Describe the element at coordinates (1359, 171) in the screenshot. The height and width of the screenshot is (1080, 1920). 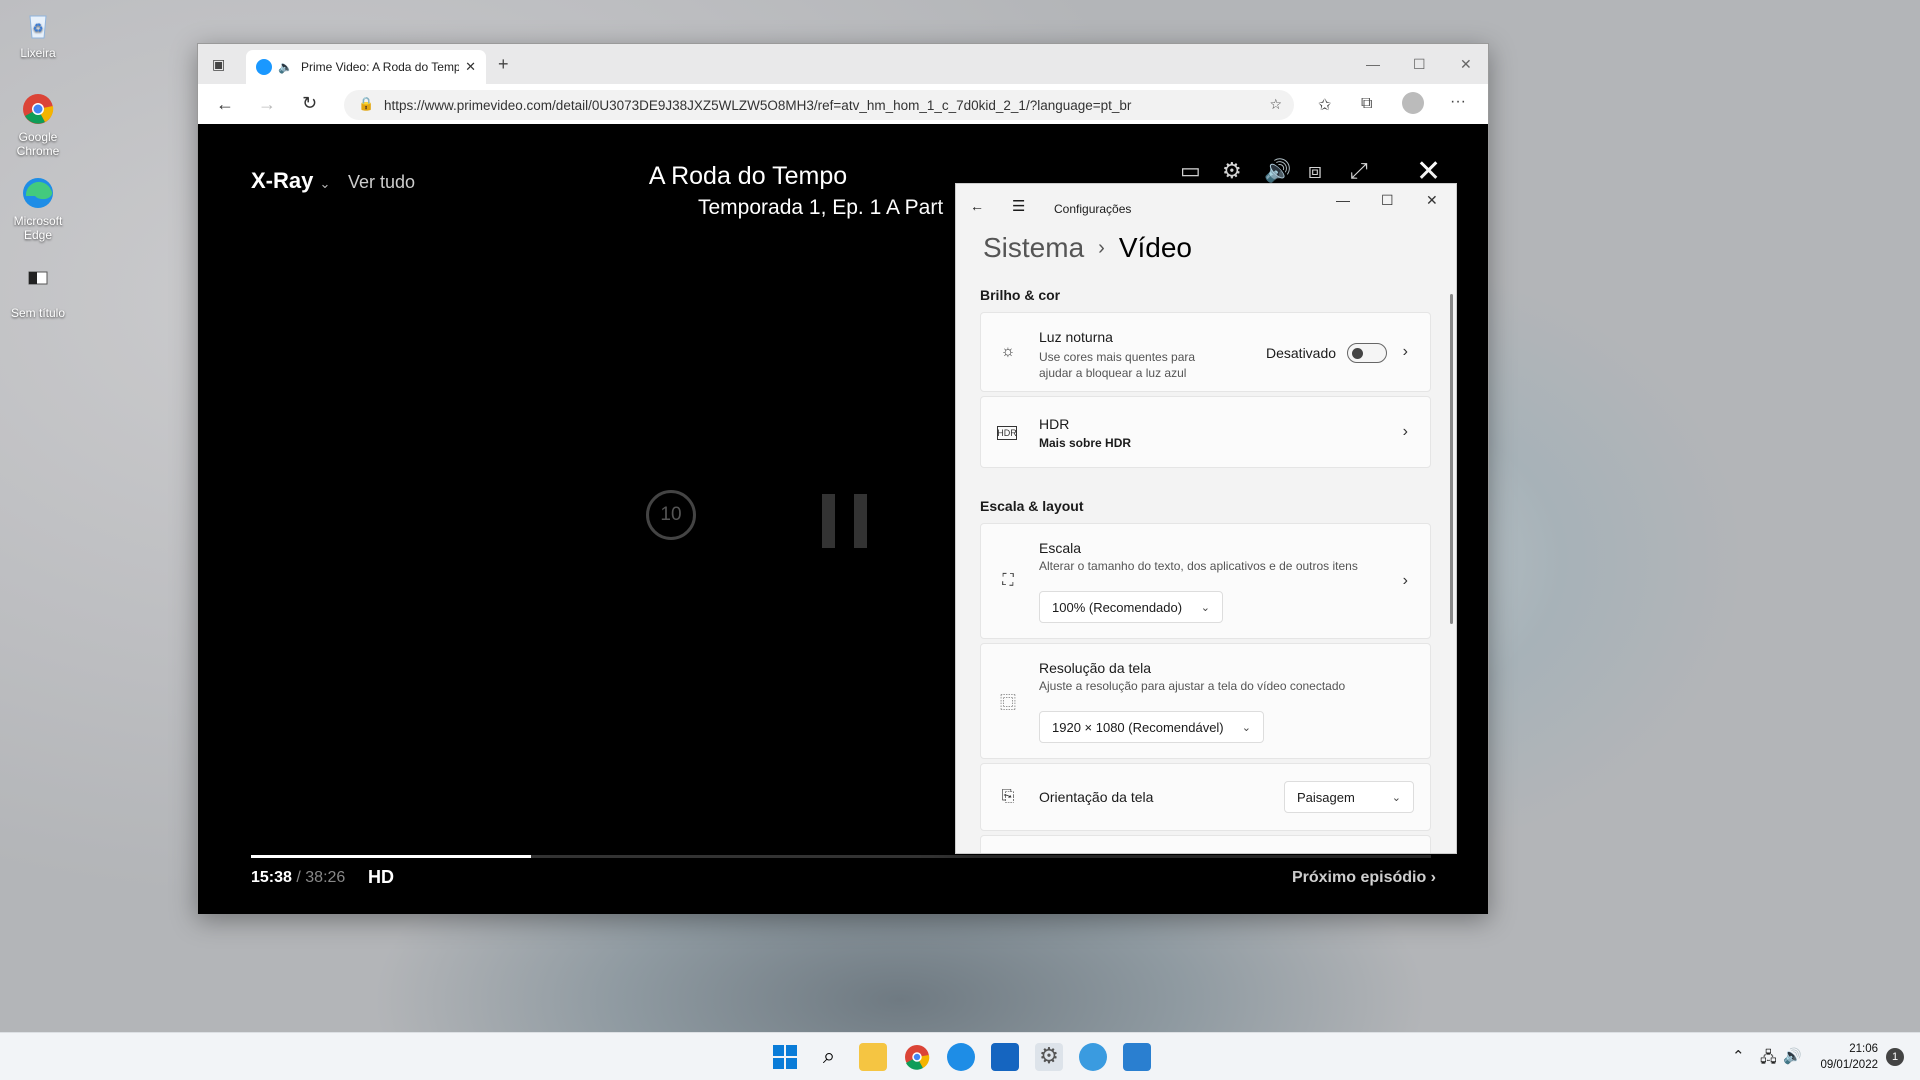
I see `fullscreen-icon: ⤢` at that location.